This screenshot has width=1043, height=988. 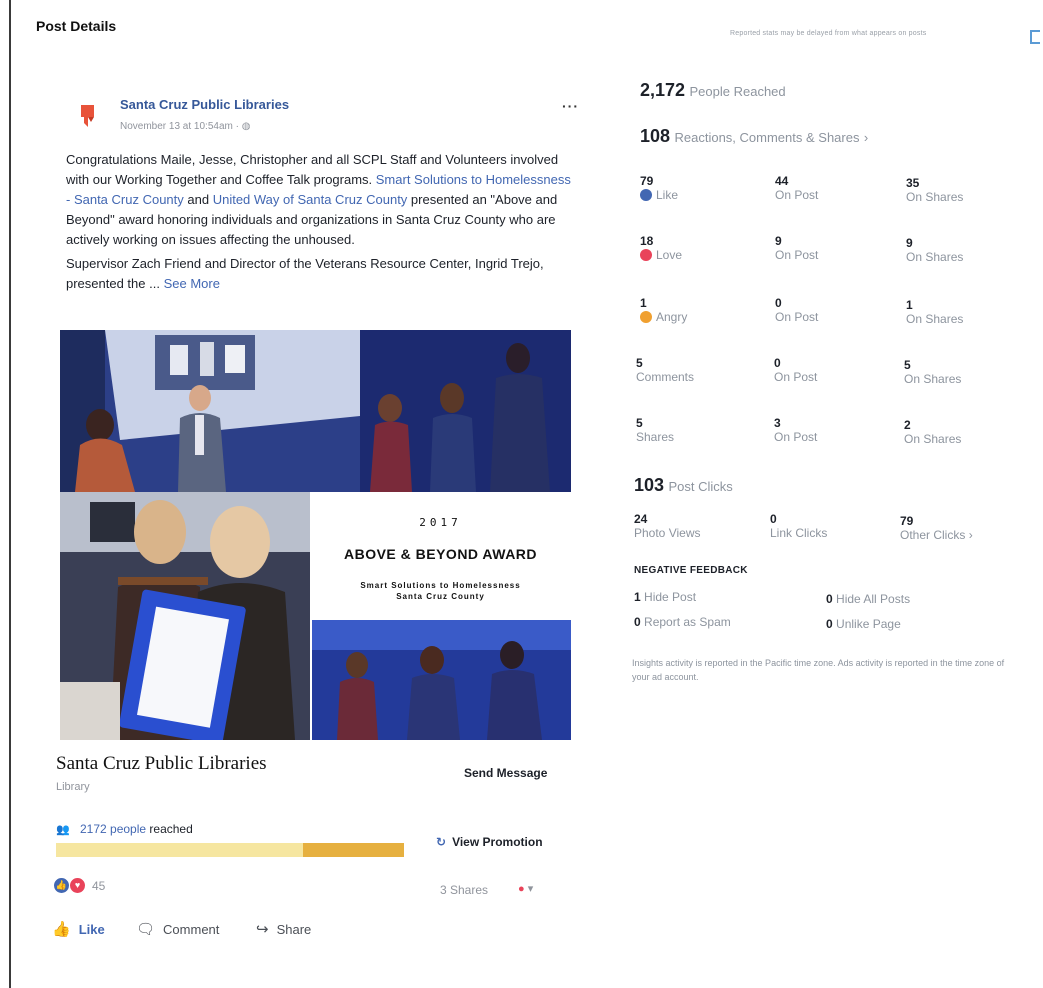 What do you see at coordinates (489, 842) in the screenshot?
I see `view-promotion-button: ↻ View Promotion` at bounding box center [489, 842].